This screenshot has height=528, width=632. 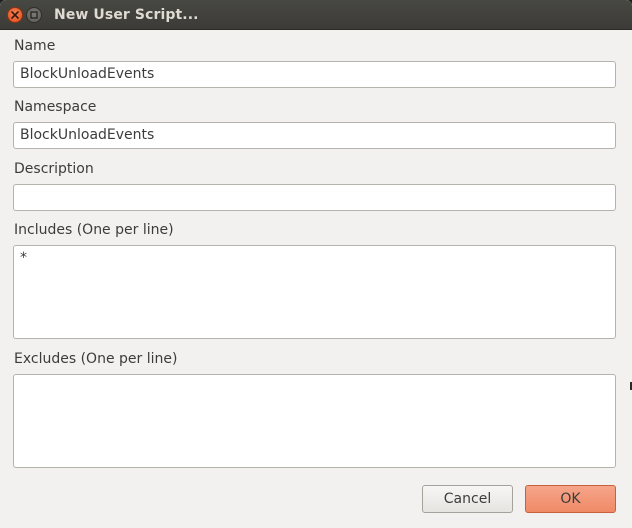 I want to click on name-input: BlockUnloadEvents, so click(x=314, y=74).